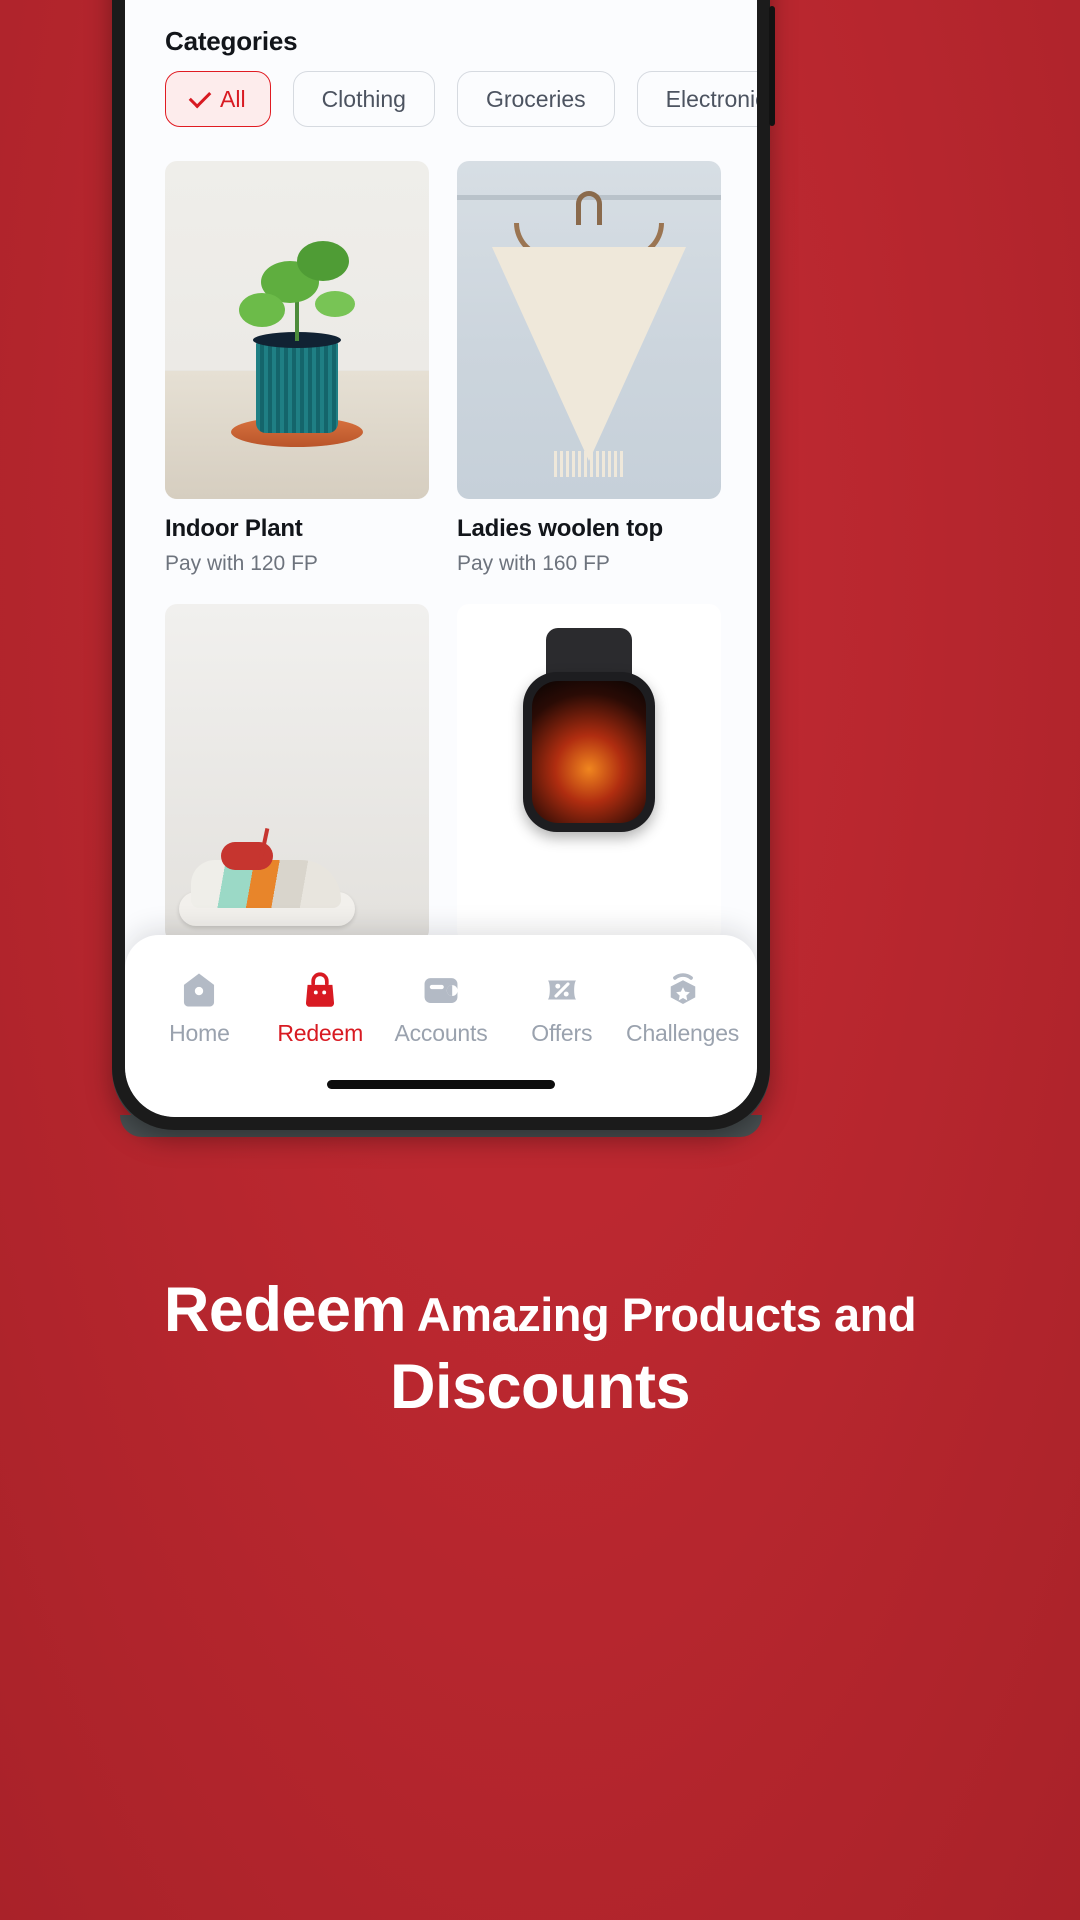 This screenshot has height=1920, width=1080. What do you see at coordinates (199, 1033) in the screenshot?
I see `nav-label: Home` at bounding box center [199, 1033].